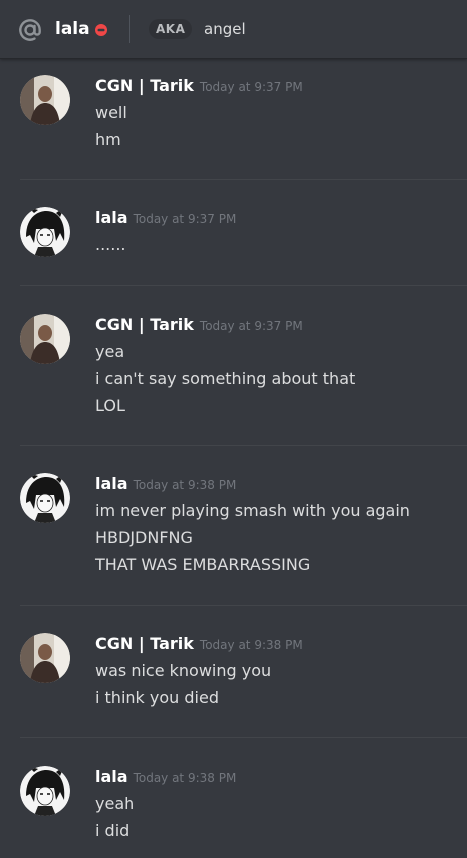 The image size is (467, 858). Describe the element at coordinates (110, 351) in the screenshot. I see `message-text: yea` at that location.